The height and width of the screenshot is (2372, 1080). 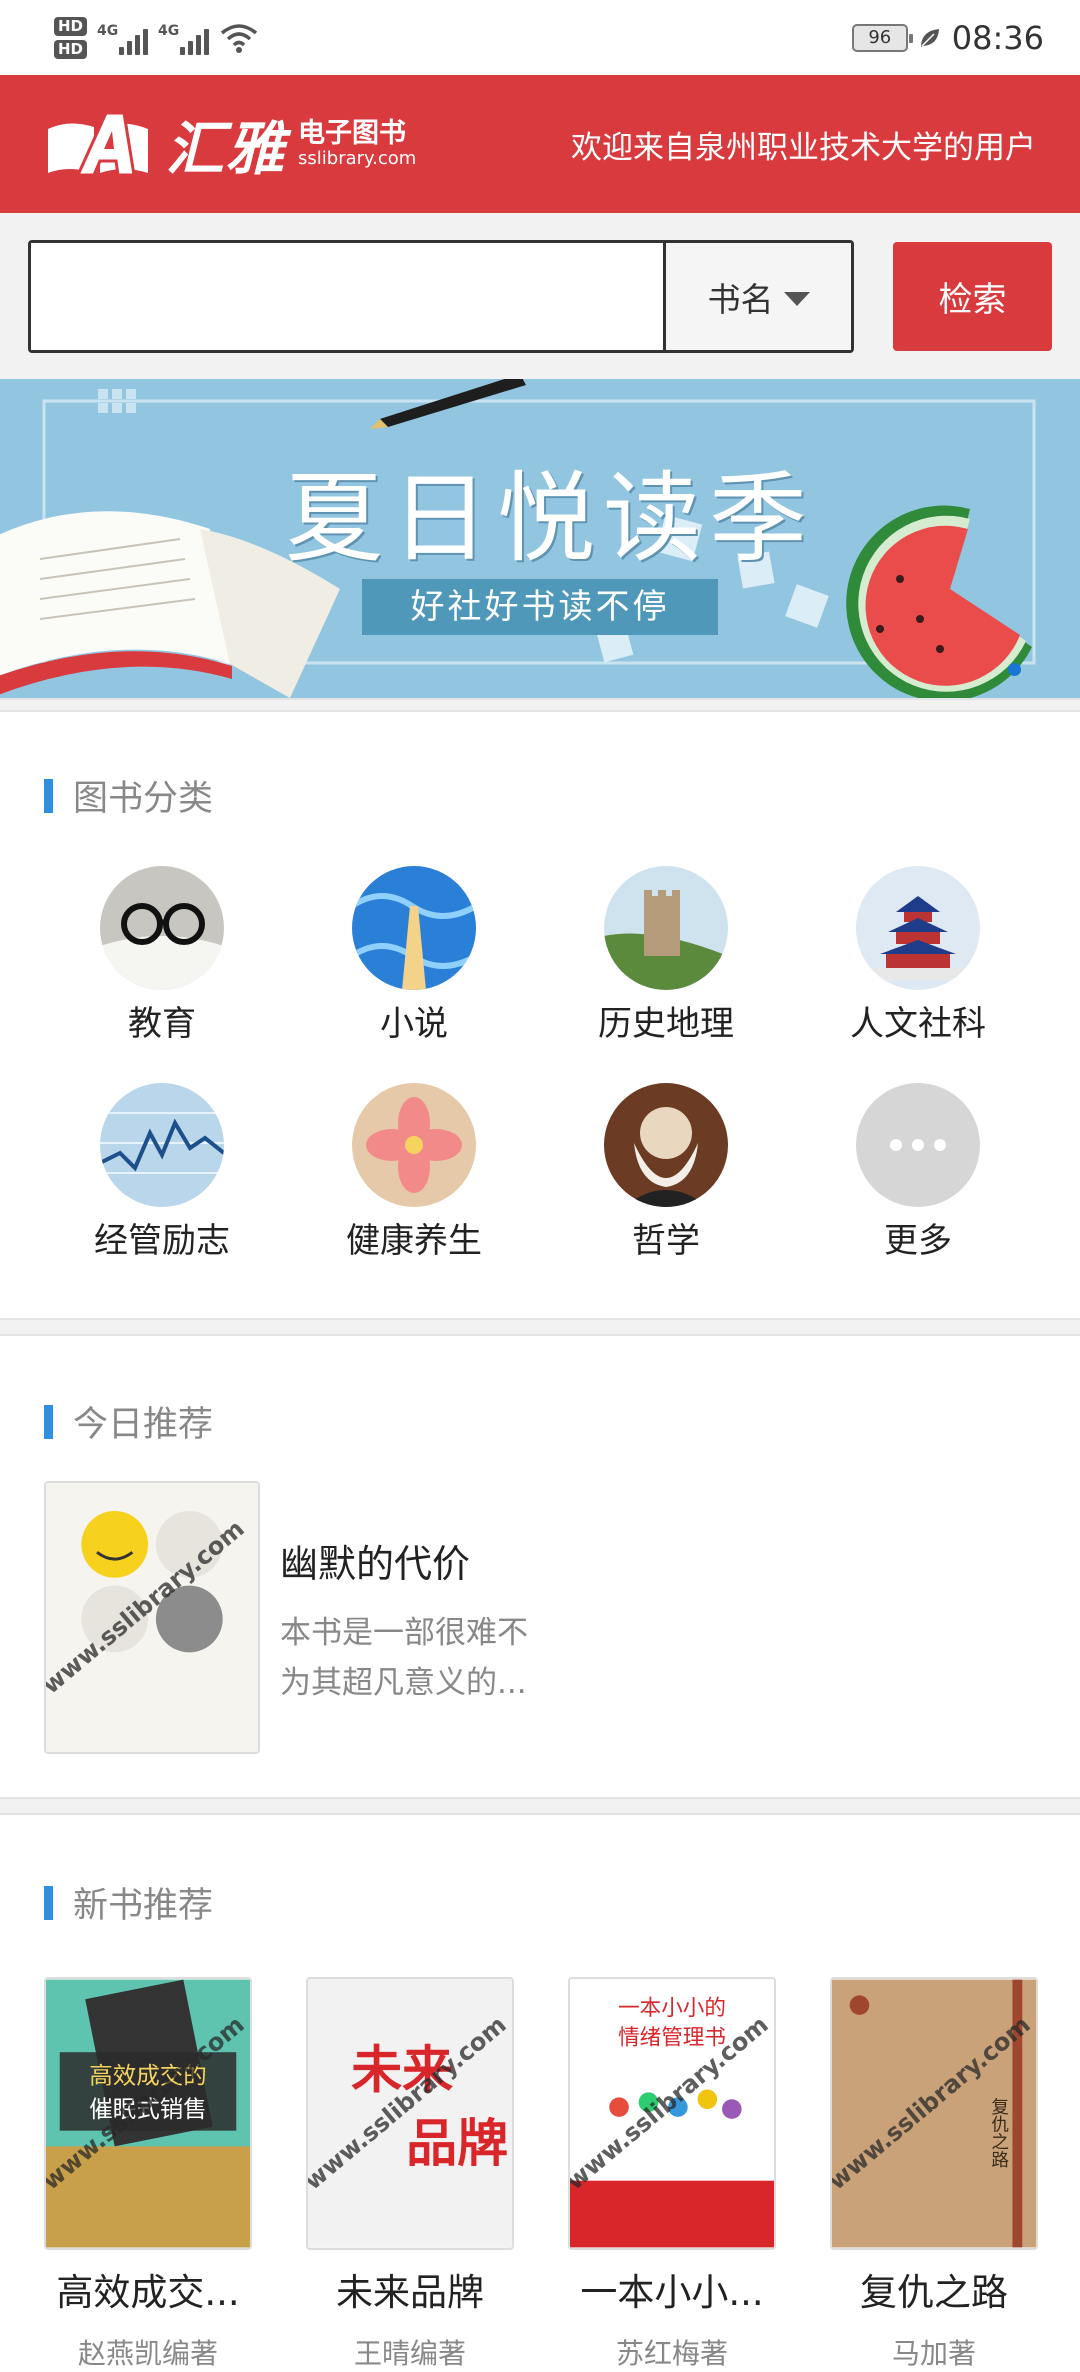 I want to click on search-type-select: 书名, so click(x=757, y=296).